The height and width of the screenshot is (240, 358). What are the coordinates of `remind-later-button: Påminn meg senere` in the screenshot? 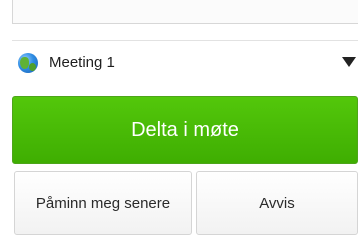 It's located at (103, 203).